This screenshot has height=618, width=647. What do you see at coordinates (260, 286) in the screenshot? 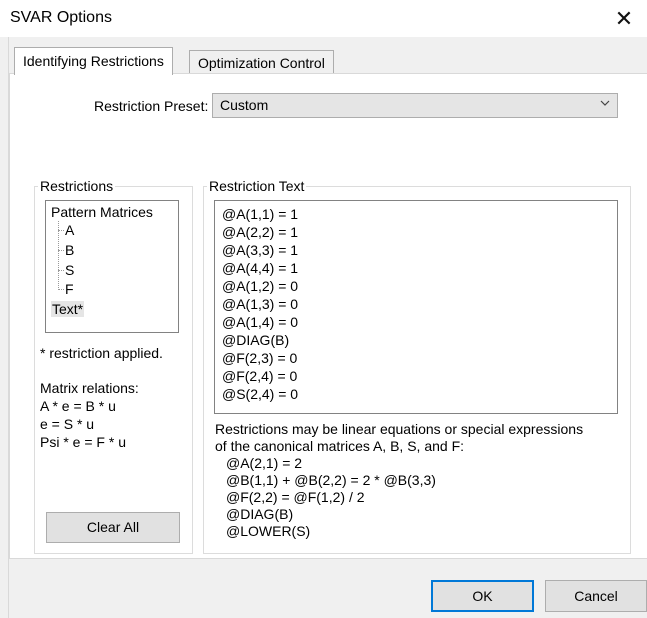
I see `restriction-line: @A(1,2) = 0` at bounding box center [260, 286].